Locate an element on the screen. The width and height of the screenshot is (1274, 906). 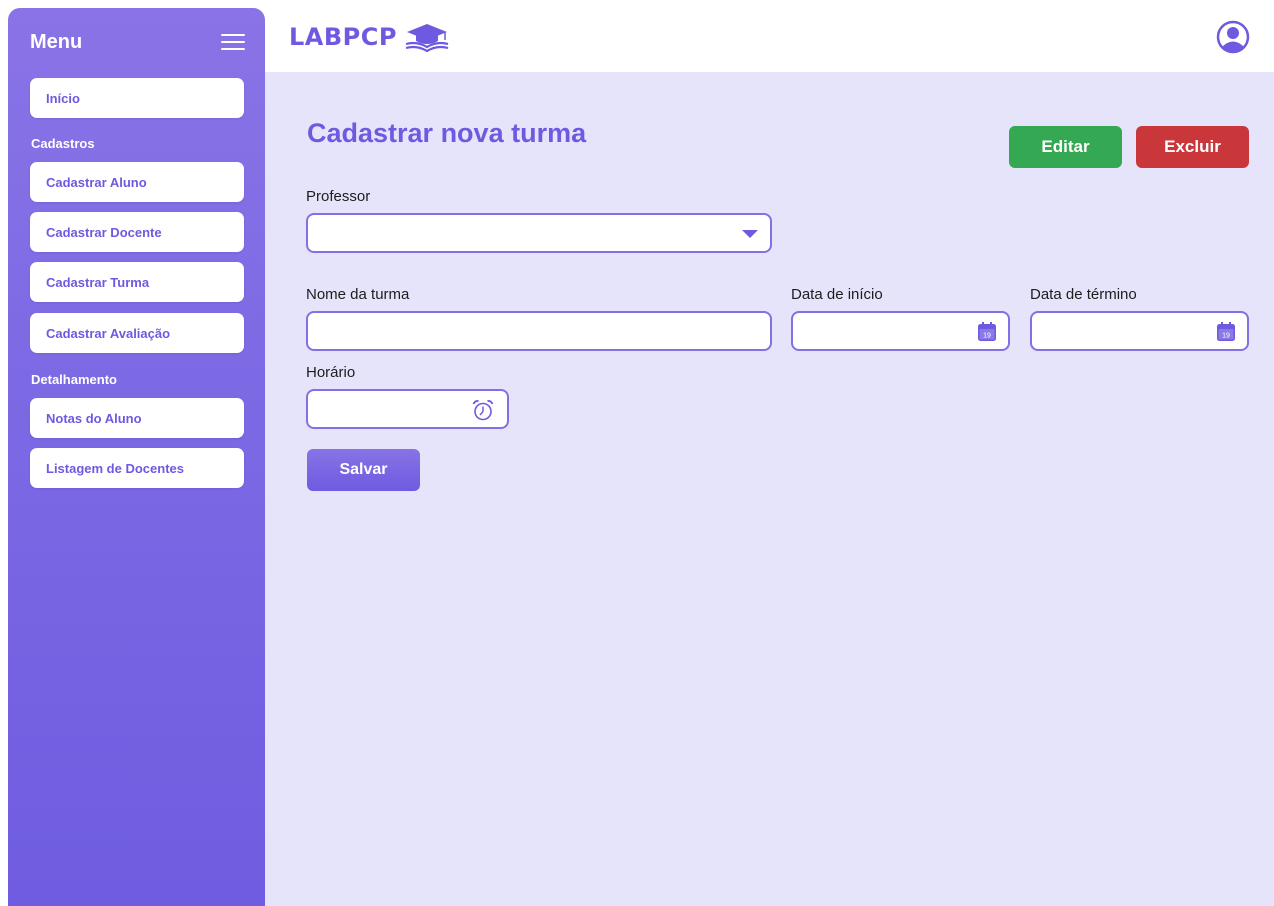
logo: LABPCP is located at coordinates (370, 37).